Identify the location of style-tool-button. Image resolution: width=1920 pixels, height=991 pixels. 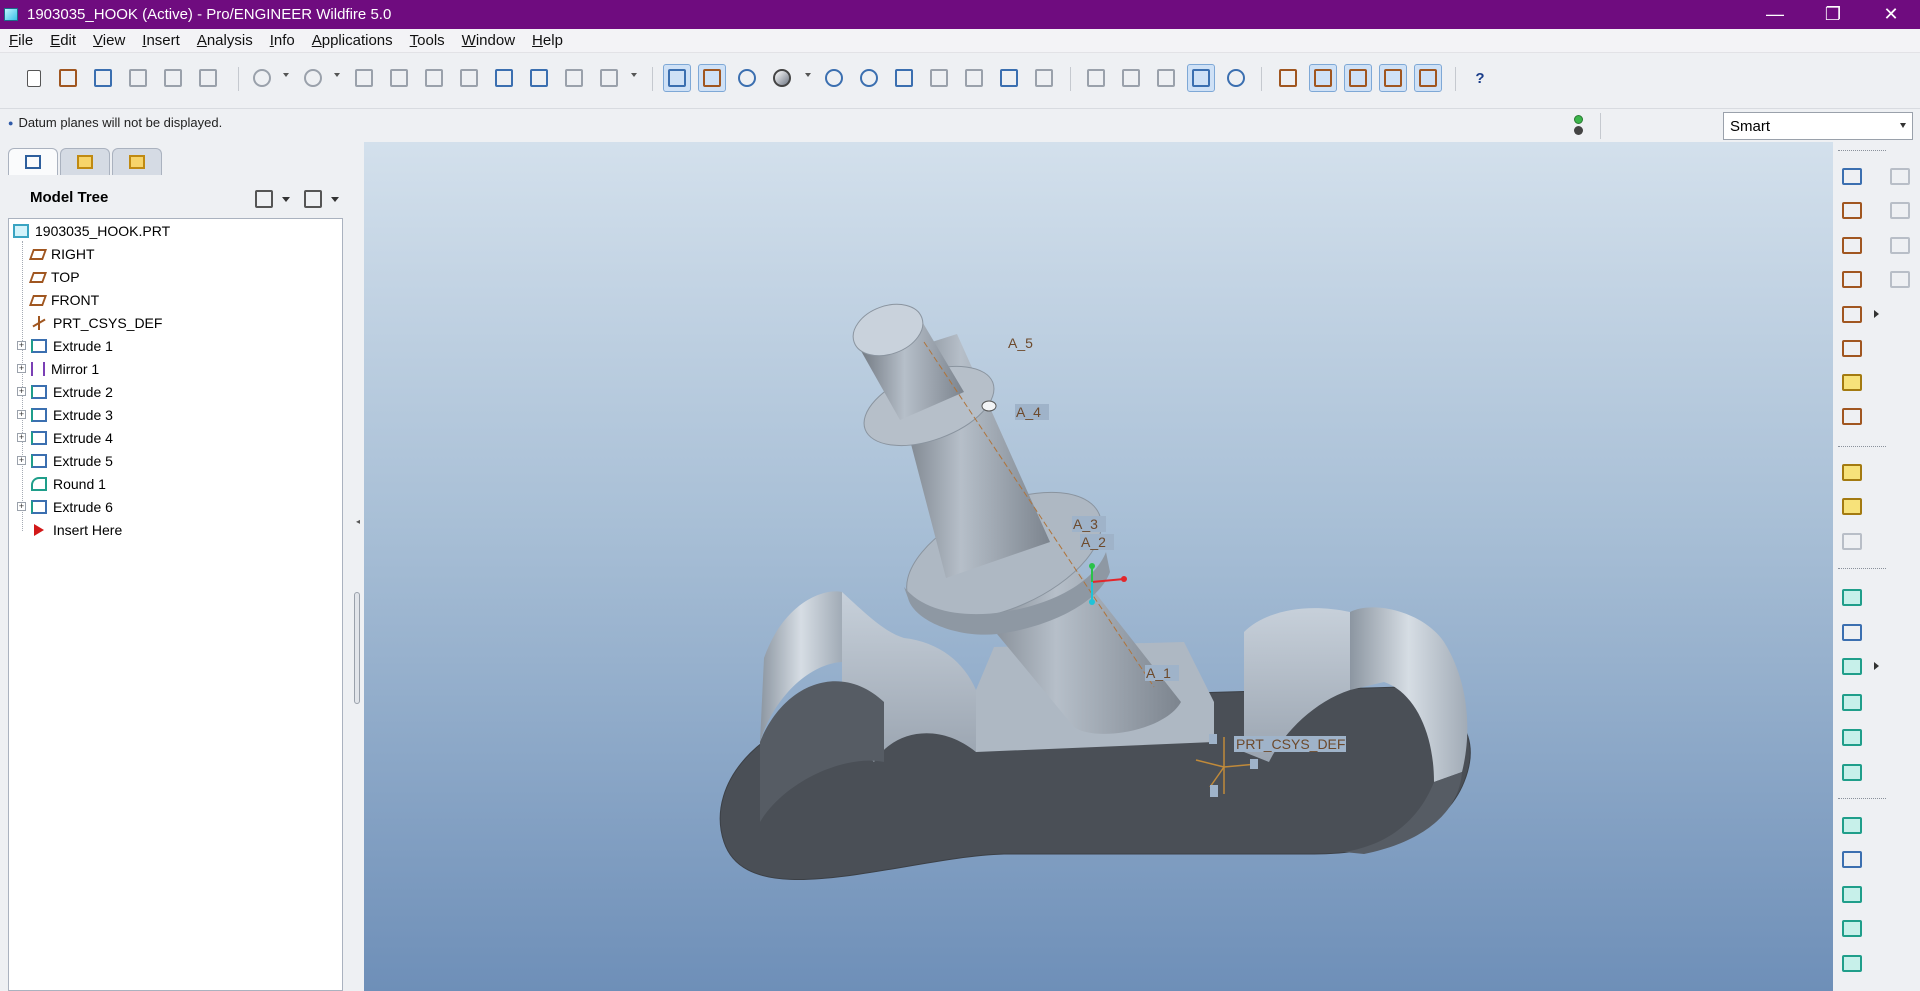
(1852, 963).